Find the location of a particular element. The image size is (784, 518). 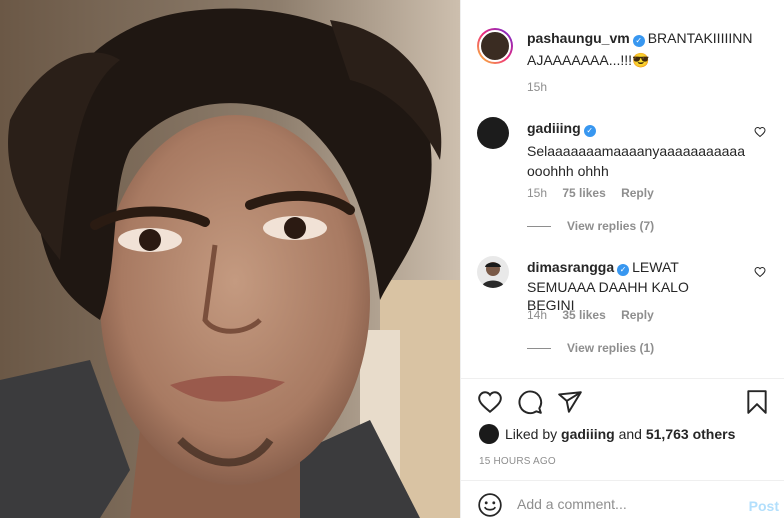

bookmark-icon is located at coordinates (757, 402).